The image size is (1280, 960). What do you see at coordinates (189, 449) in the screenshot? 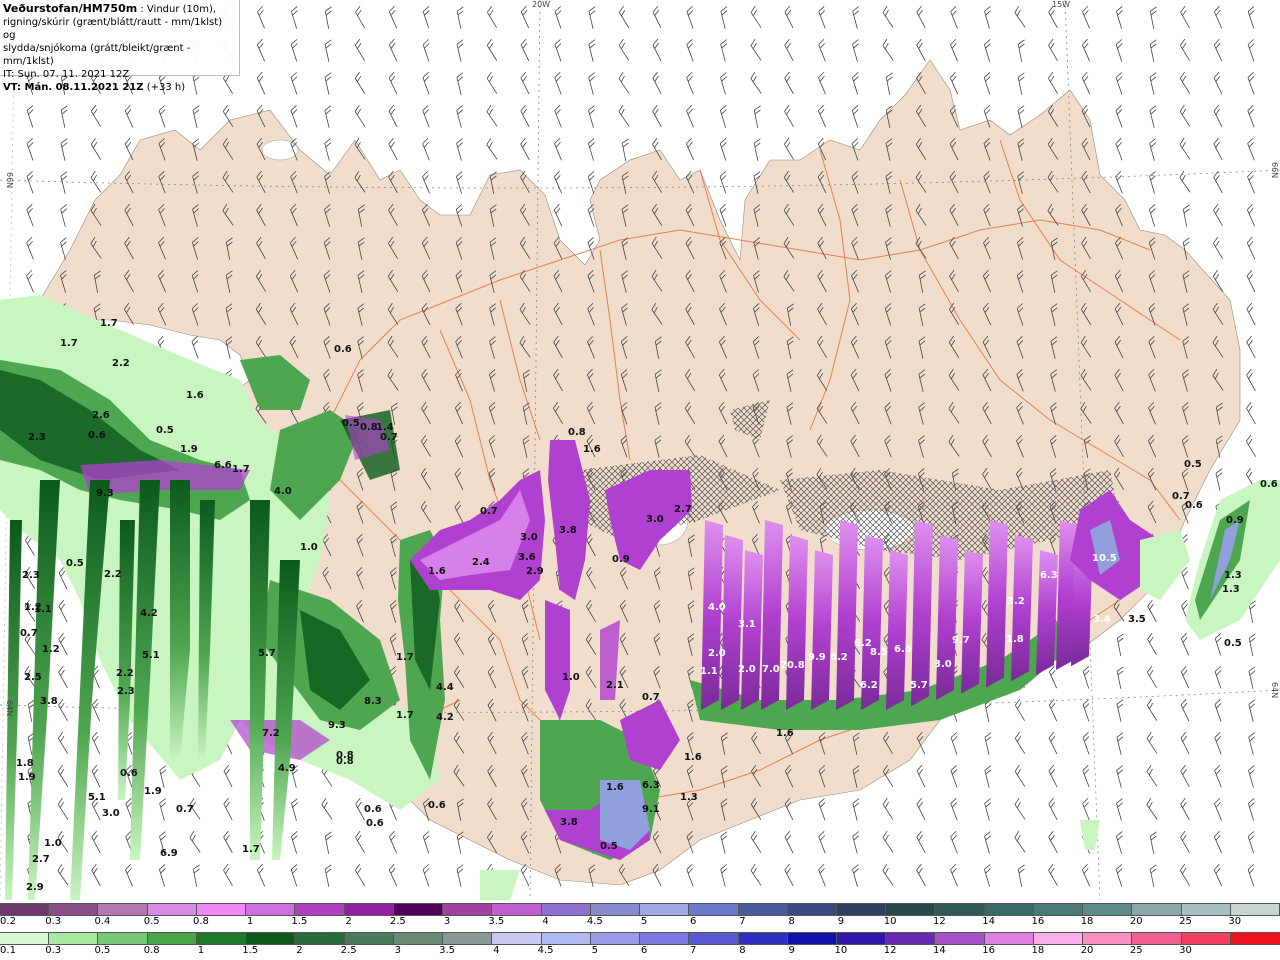
I see `precip-value-label: 1.9` at bounding box center [189, 449].